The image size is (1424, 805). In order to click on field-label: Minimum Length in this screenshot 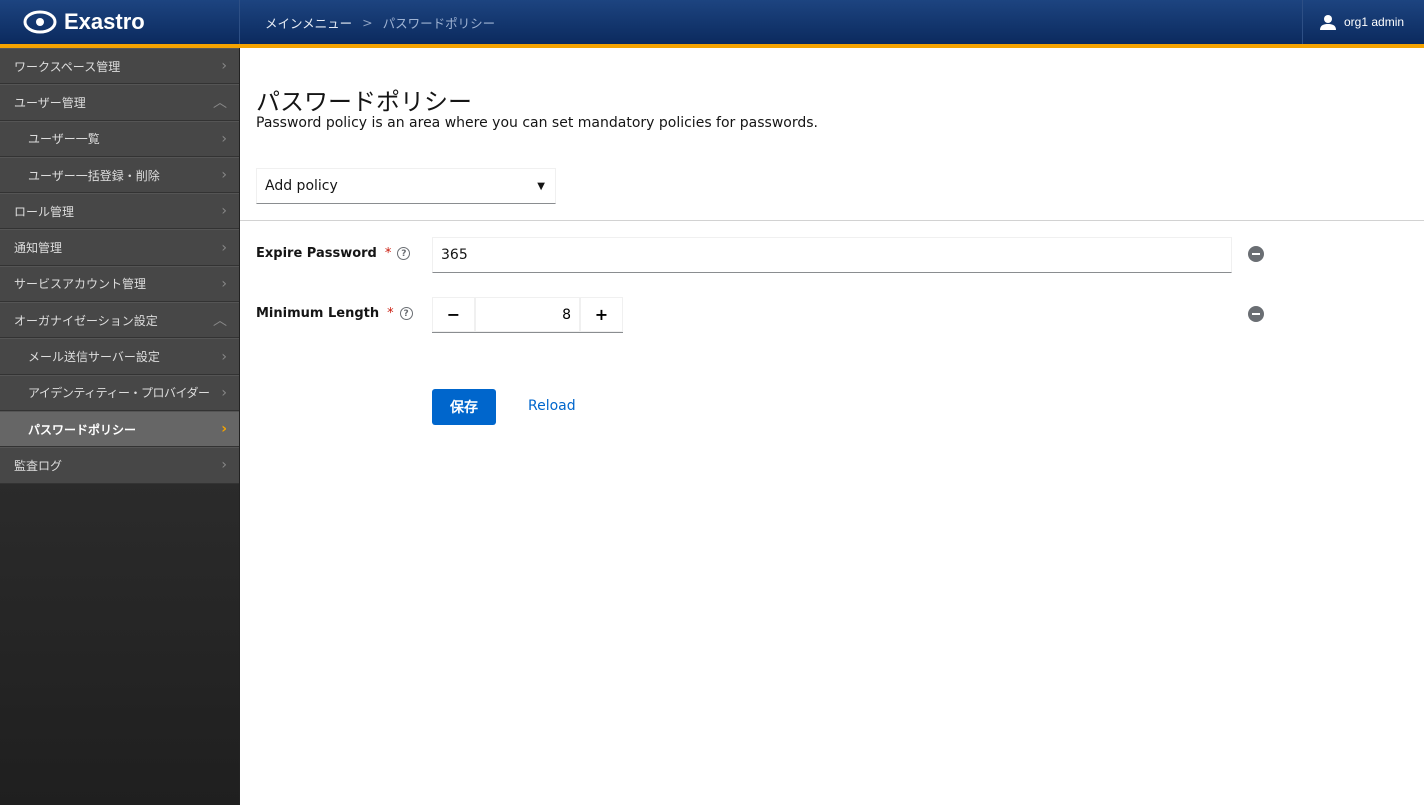, I will do `click(318, 313)`.